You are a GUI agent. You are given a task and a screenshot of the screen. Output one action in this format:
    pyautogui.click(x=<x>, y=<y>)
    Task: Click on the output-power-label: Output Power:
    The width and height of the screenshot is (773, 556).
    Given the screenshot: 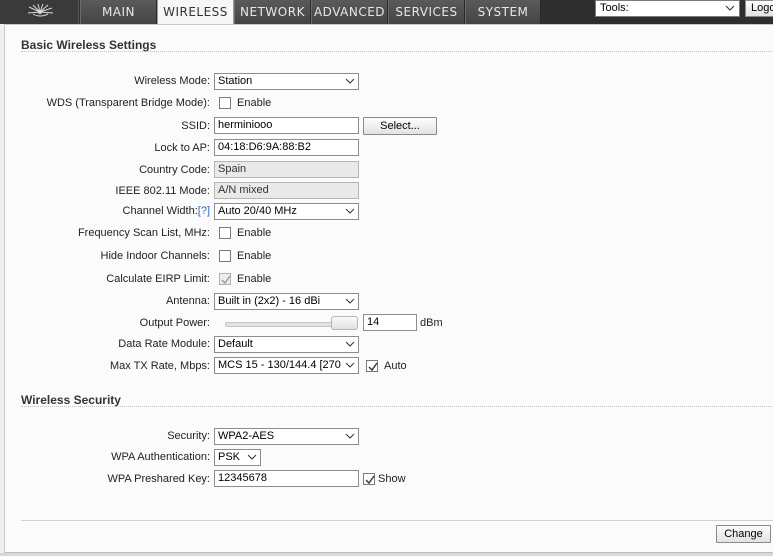 What is the action you would take?
    pyautogui.click(x=174, y=323)
    